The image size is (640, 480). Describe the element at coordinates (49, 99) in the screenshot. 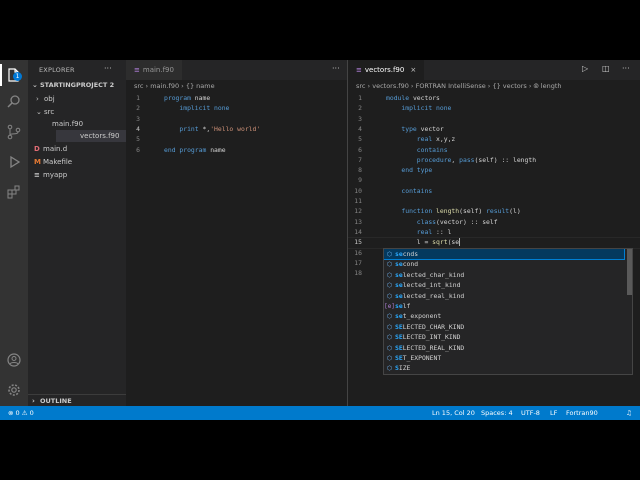

I see `tree-label: obj` at that location.